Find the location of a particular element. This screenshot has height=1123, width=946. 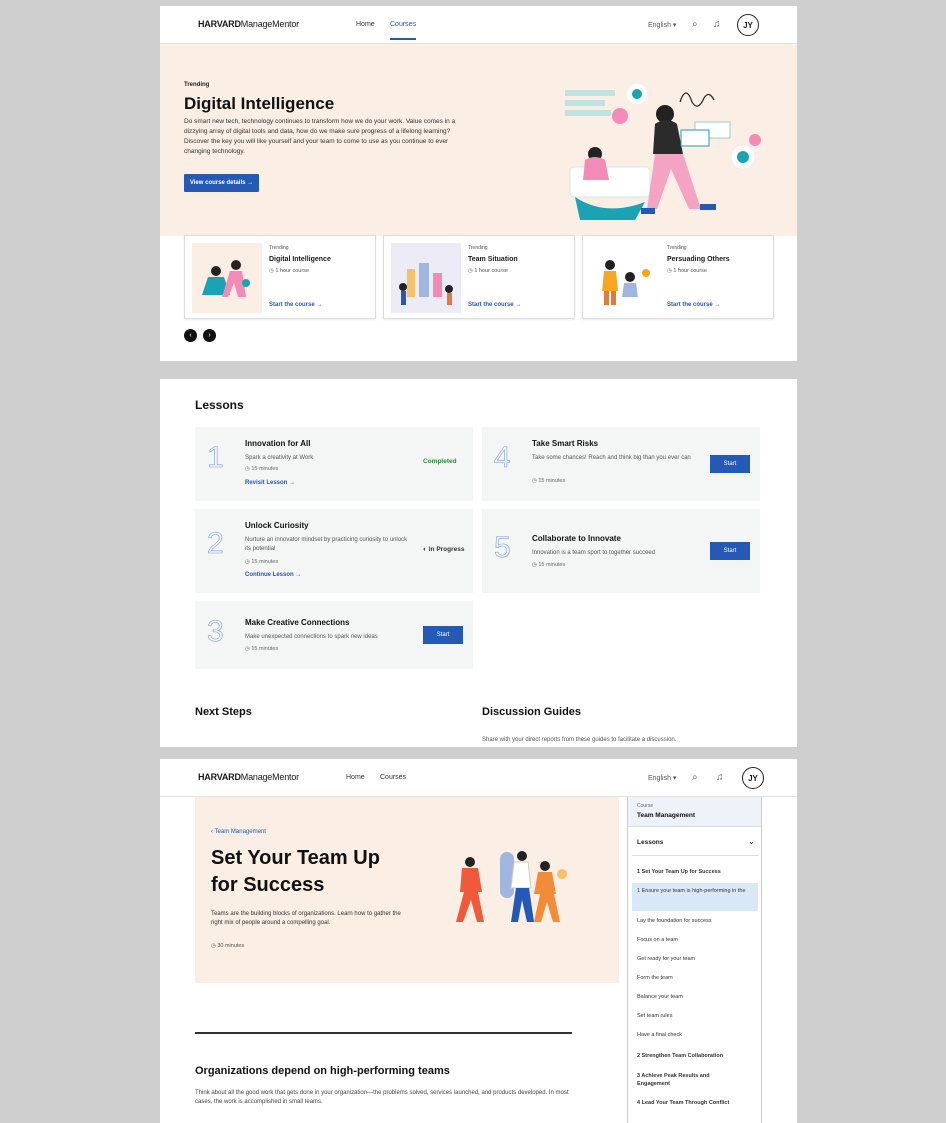

discussion-guides-heading: Discussion Guides is located at coordinates (532, 712).